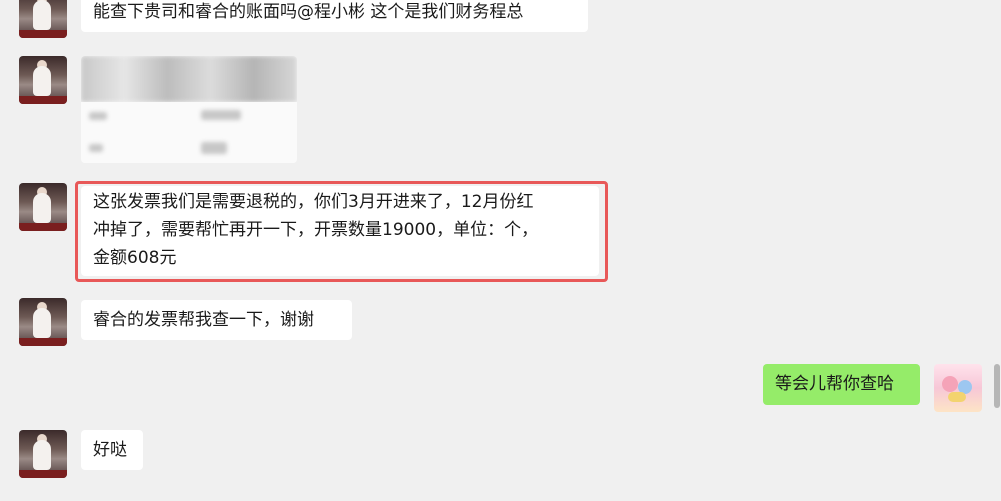 This screenshot has height=501, width=1001. Describe the element at coordinates (316, 230) in the screenshot. I see `message-text-line: 冲掉了，需要帮忙再开一下，开票数量19000，单位：个，` at that location.